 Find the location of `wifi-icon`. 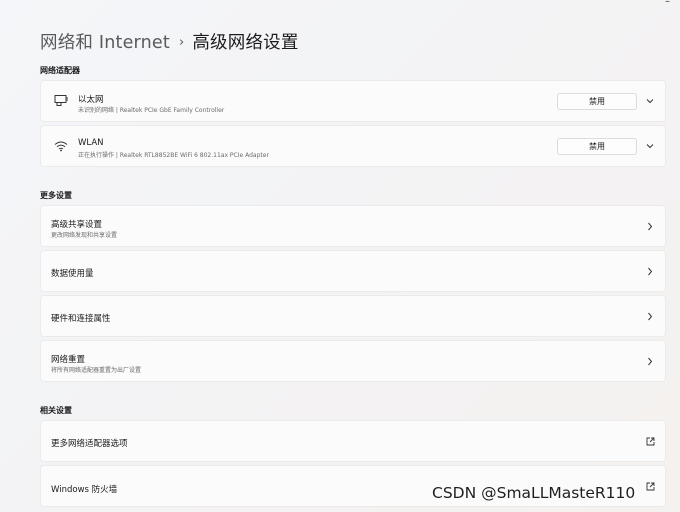

wifi-icon is located at coordinates (61, 146).